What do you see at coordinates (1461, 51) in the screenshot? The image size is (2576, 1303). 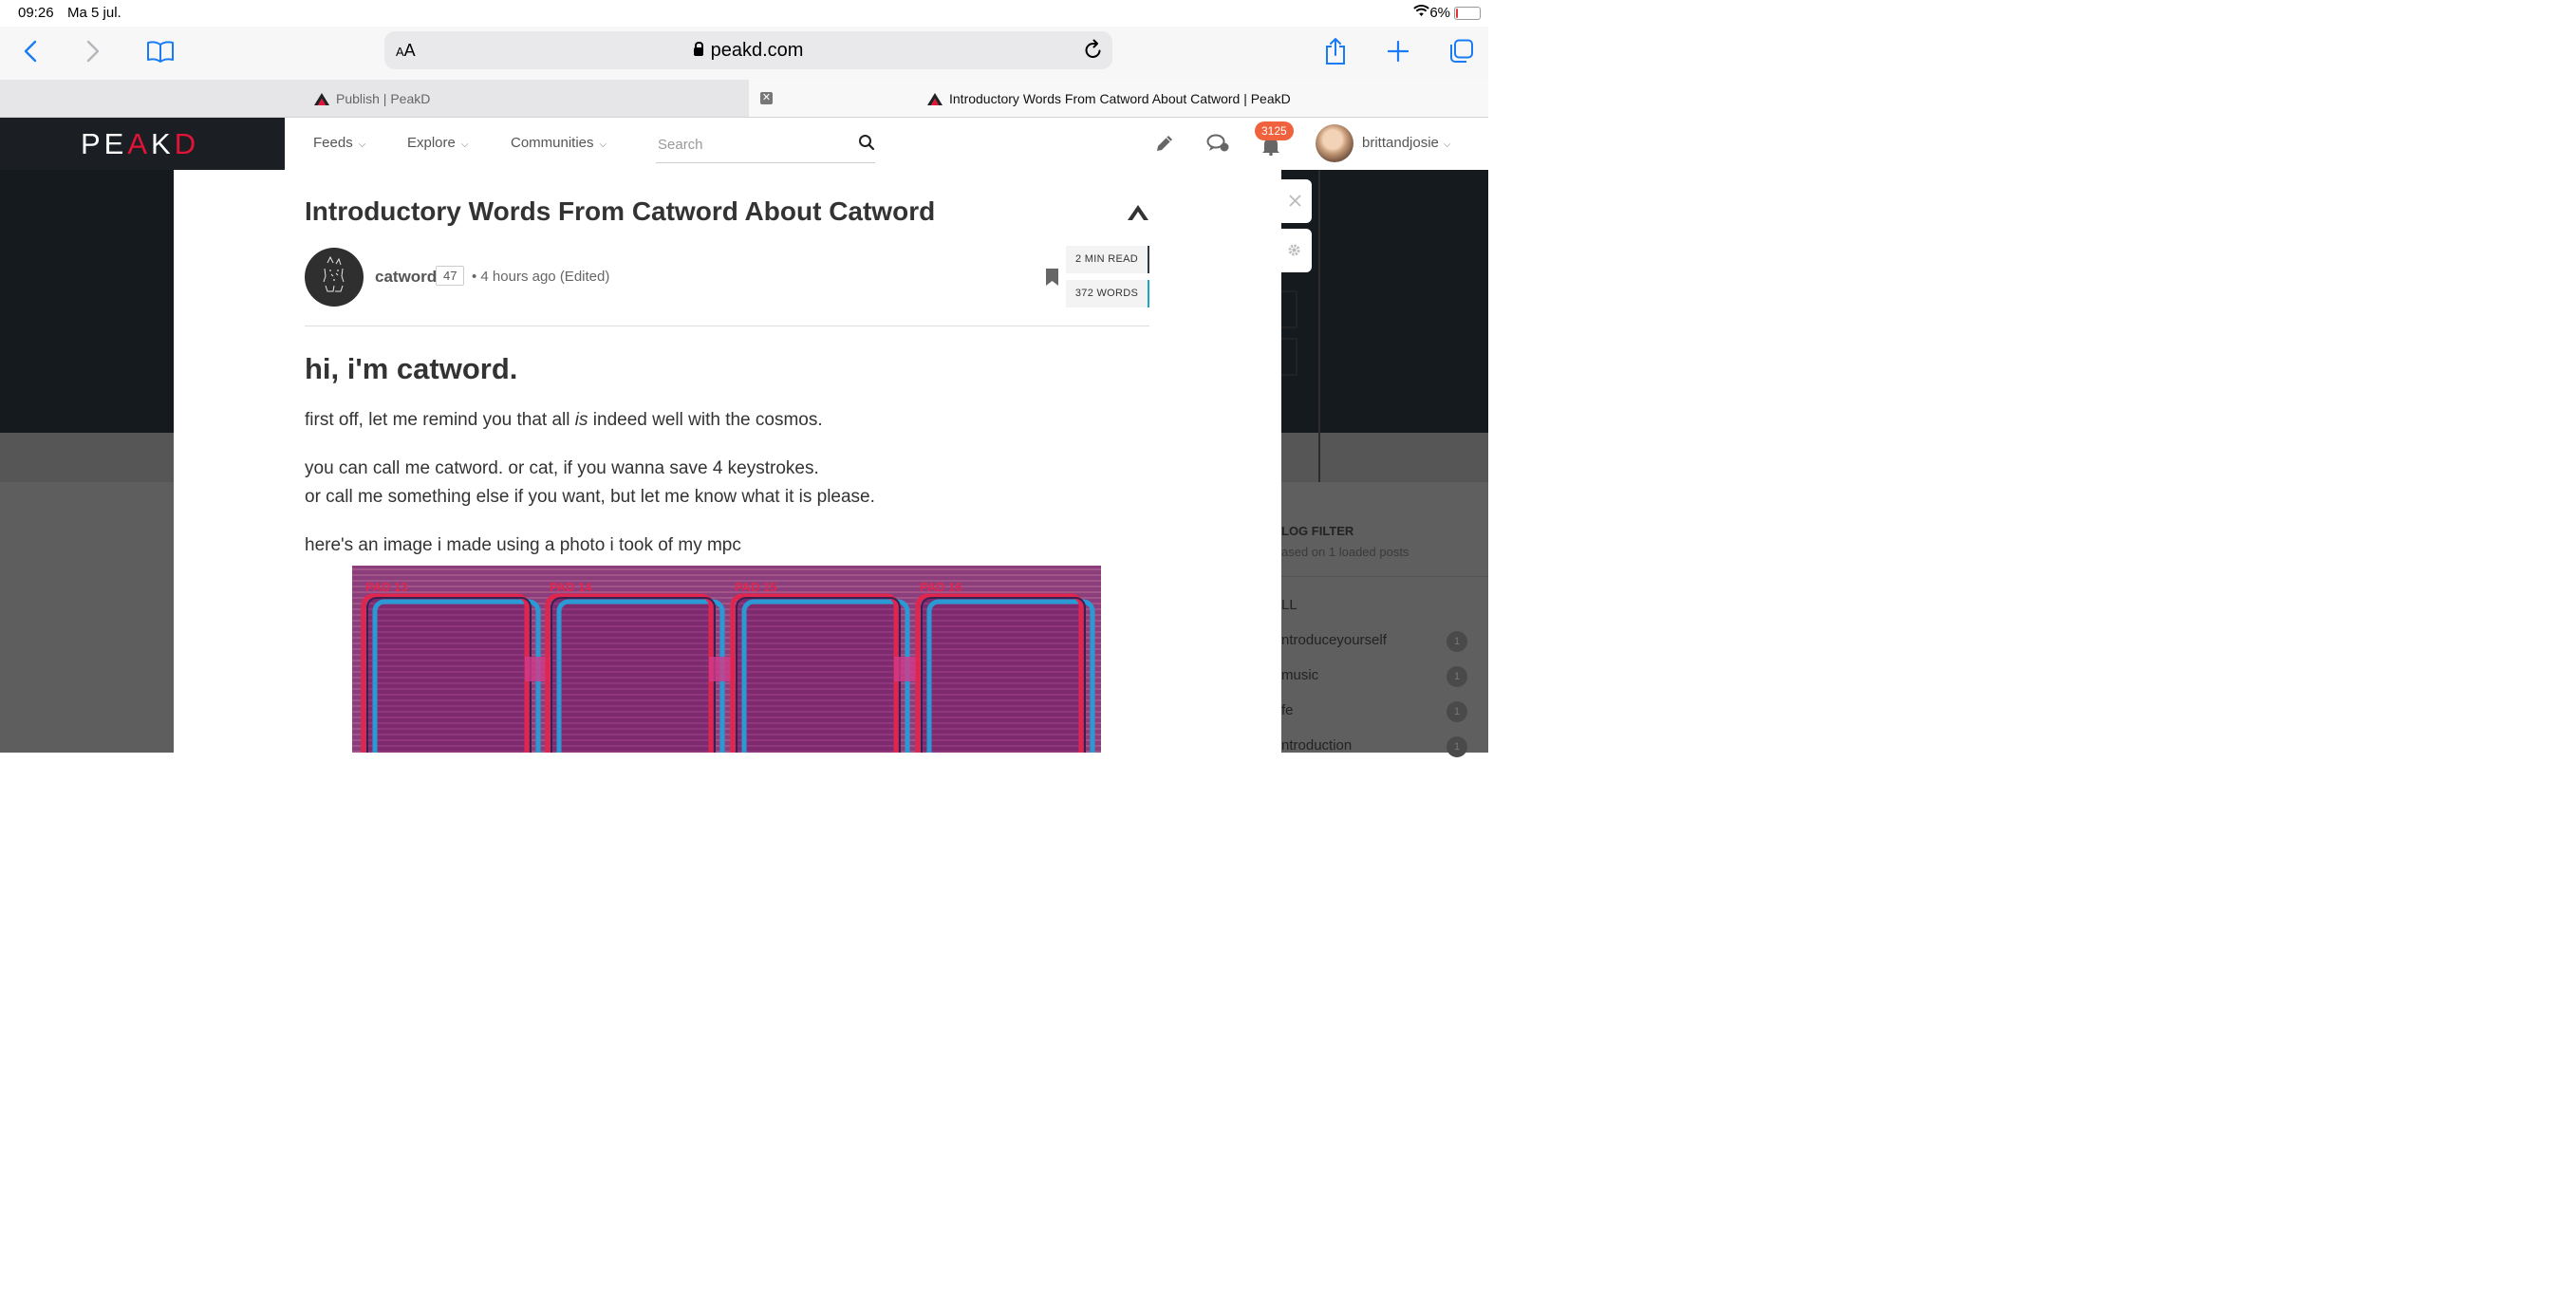 I see `tabs-overview-icon` at bounding box center [1461, 51].